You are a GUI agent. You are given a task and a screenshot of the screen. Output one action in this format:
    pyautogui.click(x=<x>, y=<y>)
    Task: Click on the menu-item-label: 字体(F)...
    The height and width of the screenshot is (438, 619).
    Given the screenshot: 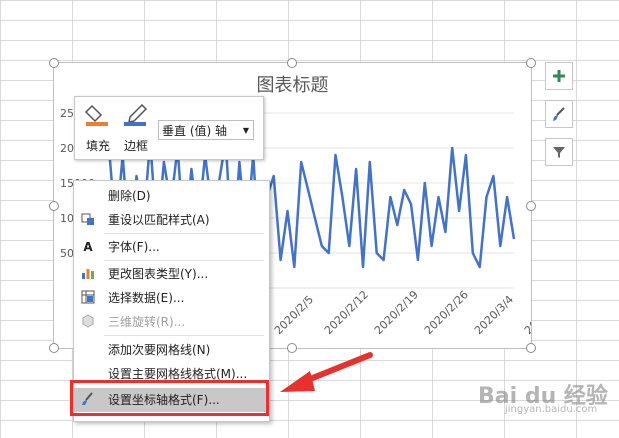 What is the action you would take?
    pyautogui.click(x=134, y=247)
    